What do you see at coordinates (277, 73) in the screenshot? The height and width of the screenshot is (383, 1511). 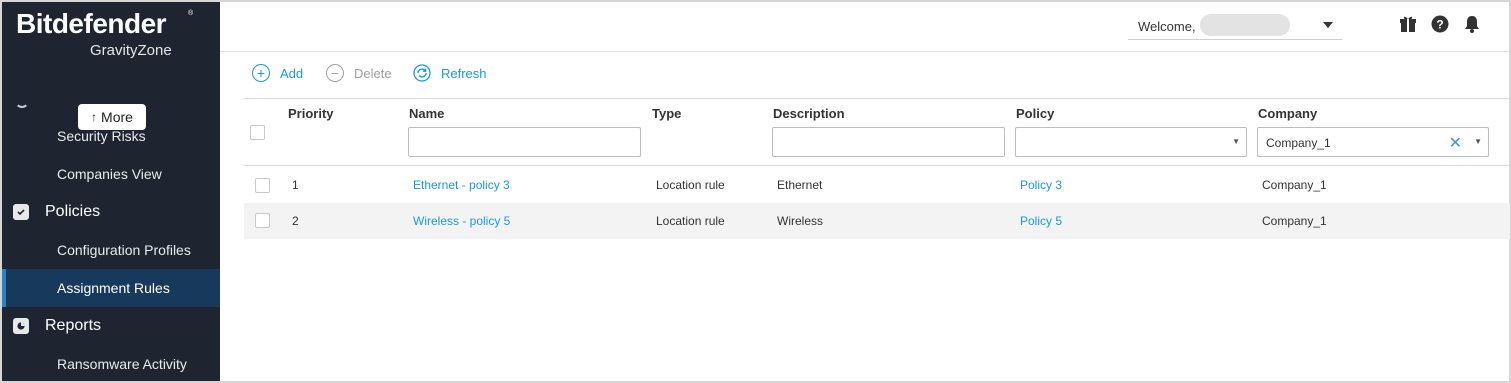 I see `add-button: + Add` at bounding box center [277, 73].